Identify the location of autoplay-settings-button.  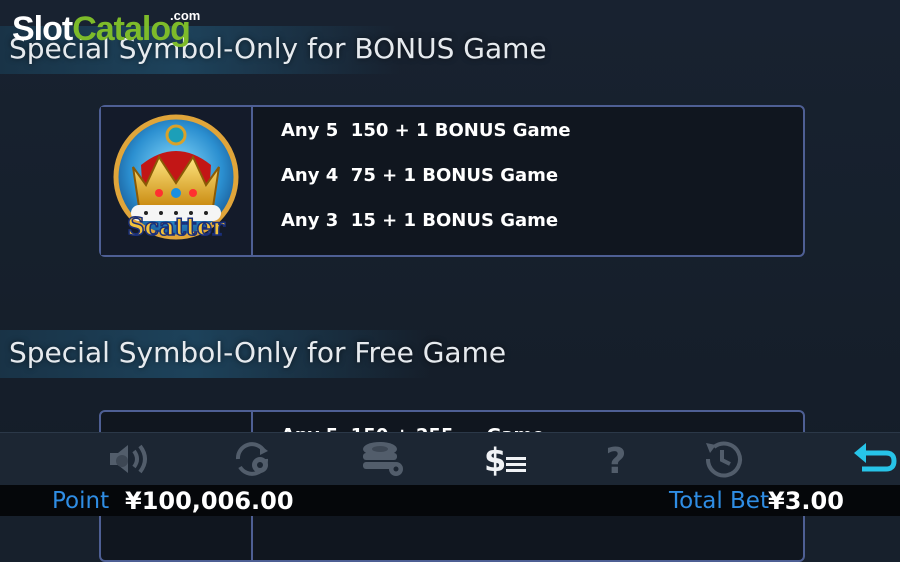
(254, 459).